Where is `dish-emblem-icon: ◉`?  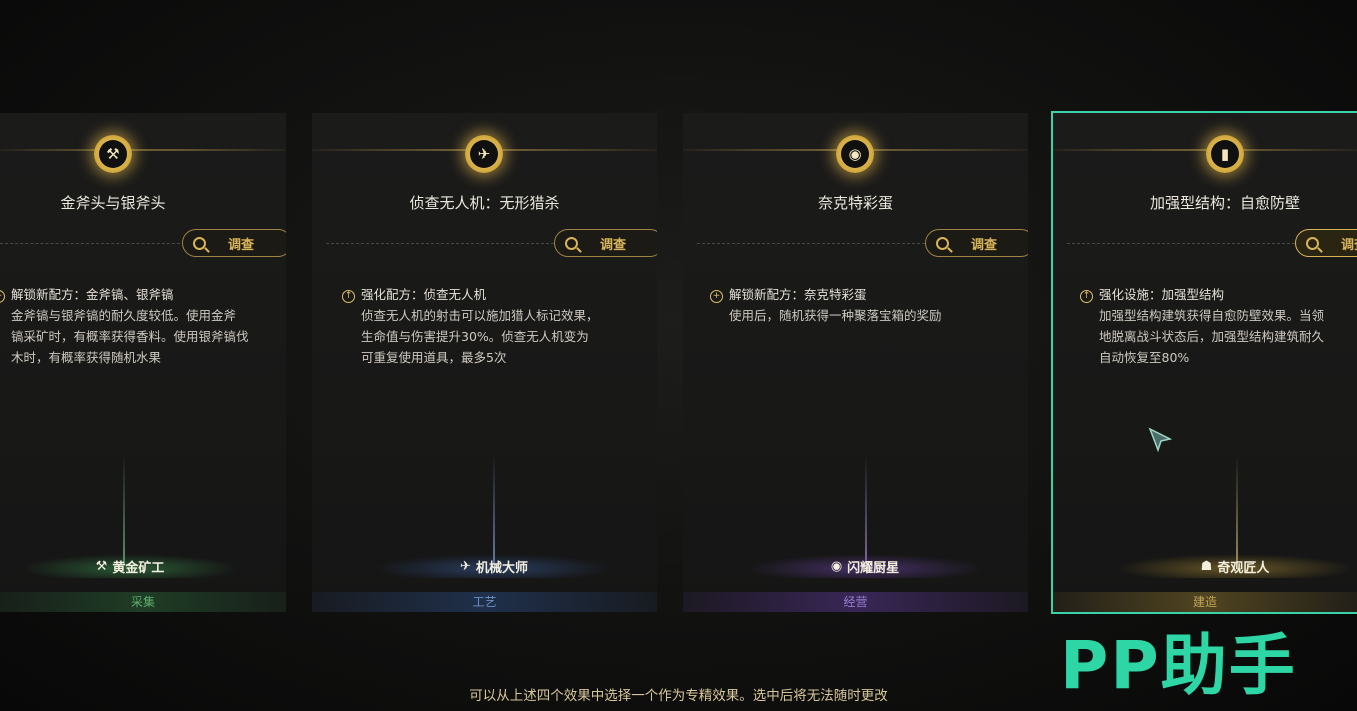
dish-emblem-icon: ◉ is located at coordinates (855, 154).